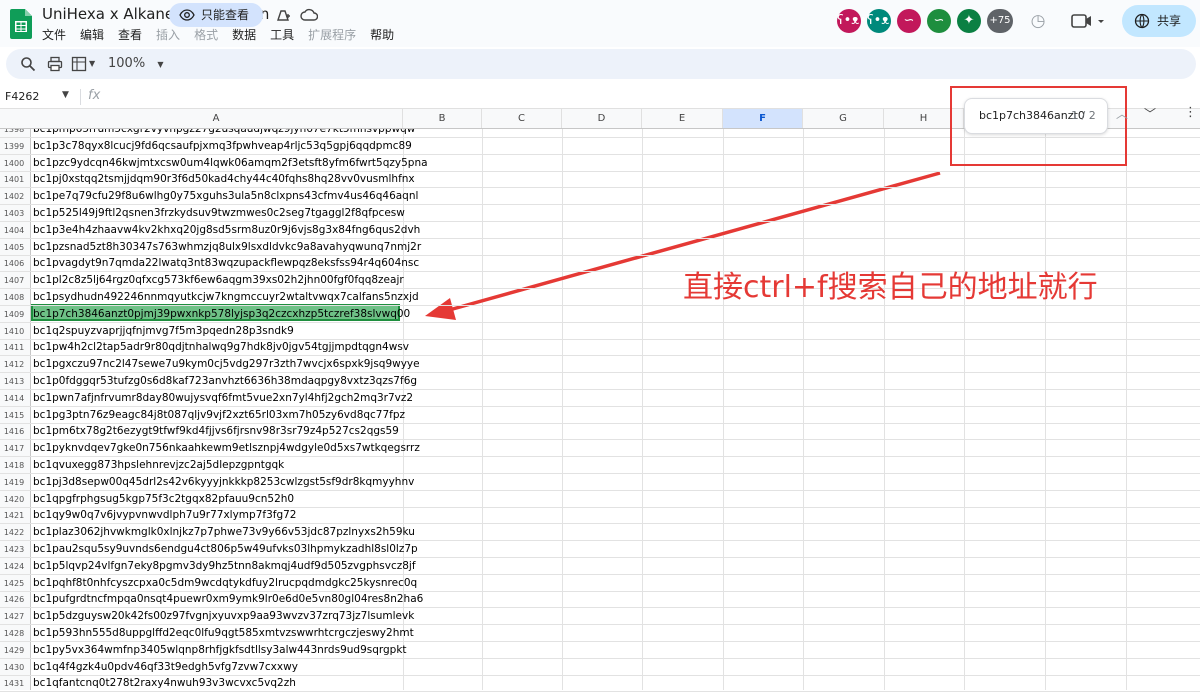 This screenshot has height=692, width=1200. Describe the element at coordinates (14, 482) in the screenshot. I see `row-number: 1419` at that location.